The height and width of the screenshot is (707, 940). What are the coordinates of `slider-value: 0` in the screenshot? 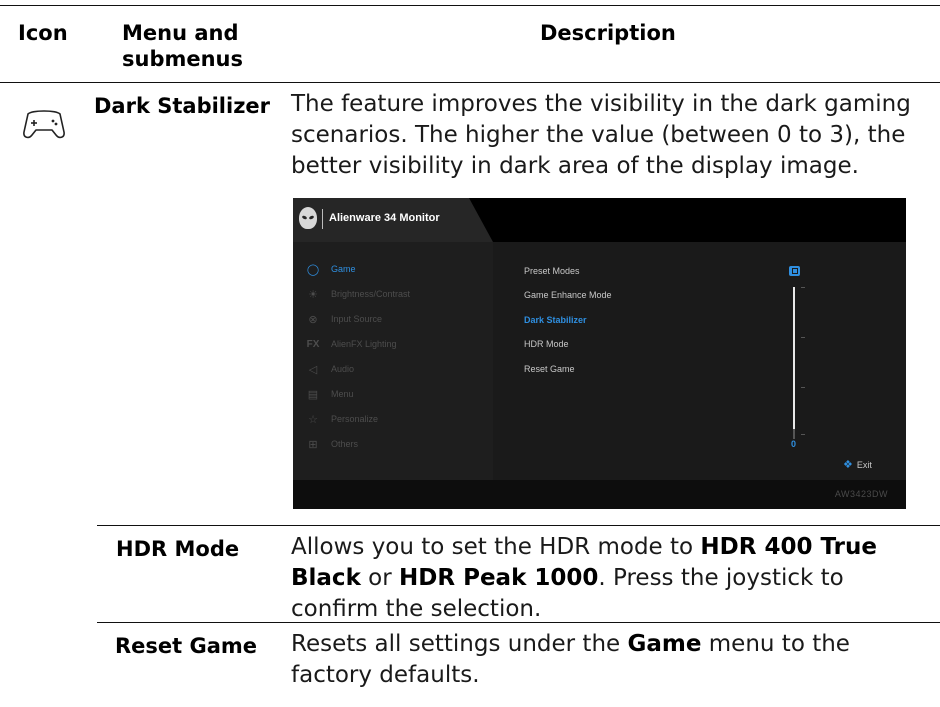 It's located at (794, 444).